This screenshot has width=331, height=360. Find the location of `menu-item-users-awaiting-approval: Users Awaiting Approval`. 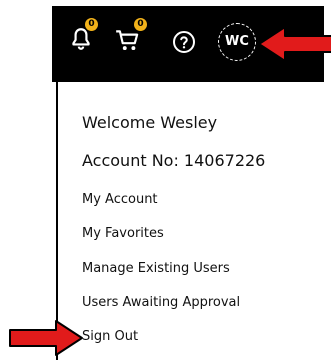

menu-item-users-awaiting-approval: Users Awaiting Approval is located at coordinates (161, 302).